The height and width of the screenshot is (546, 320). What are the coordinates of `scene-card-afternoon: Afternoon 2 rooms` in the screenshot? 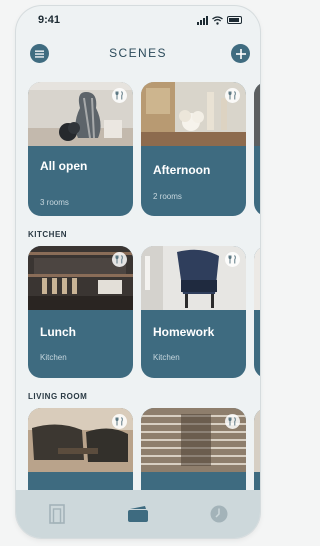 It's located at (193, 149).